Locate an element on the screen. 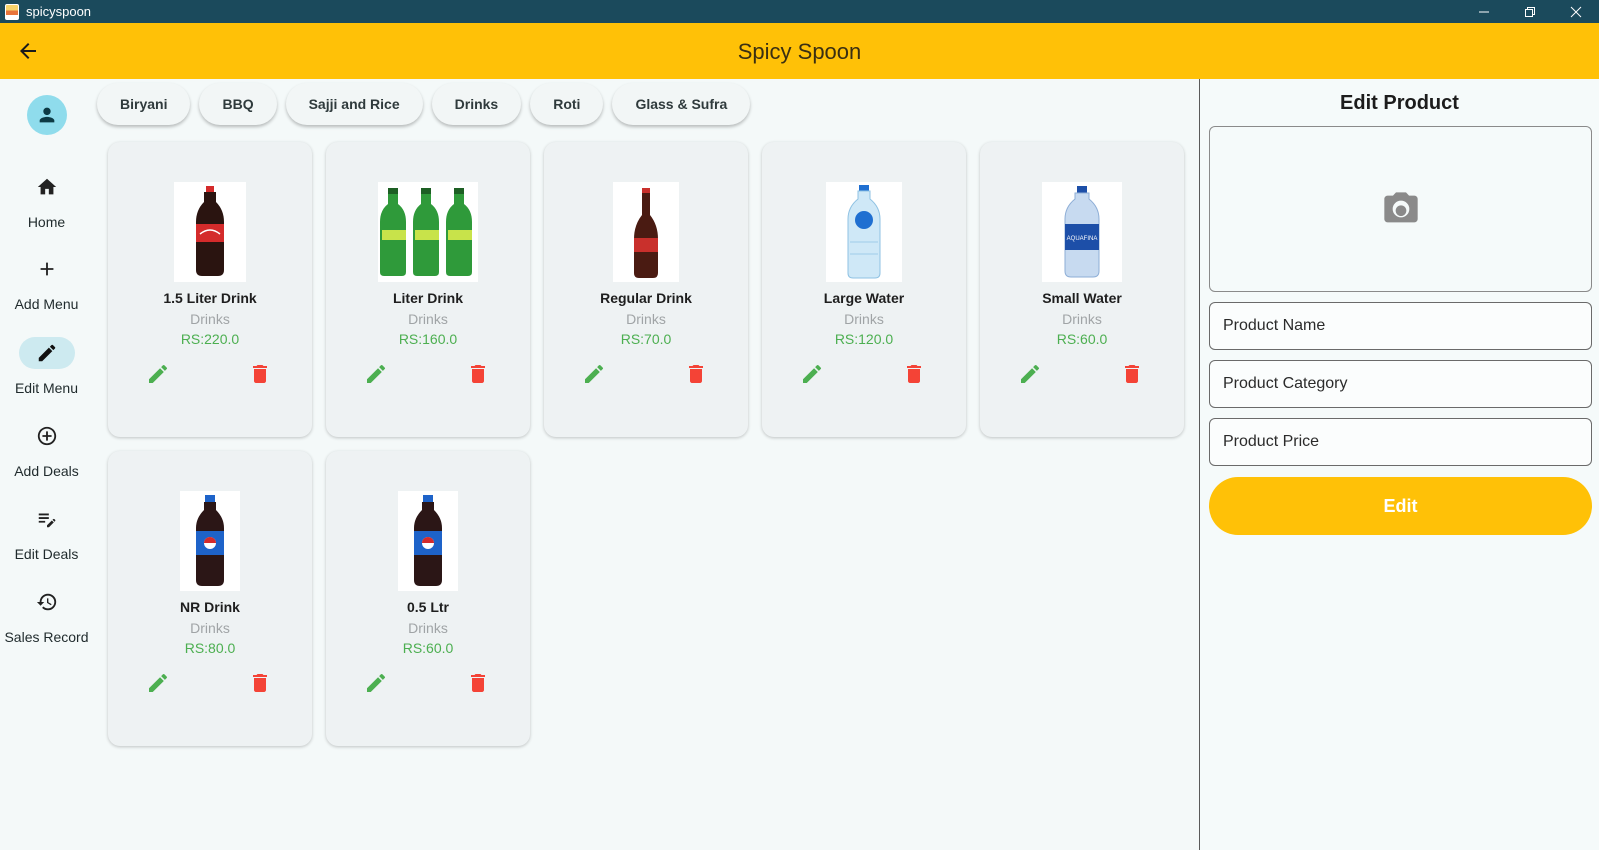 This screenshot has width=1599, height=850. restore-icon is located at coordinates (1530, 11).